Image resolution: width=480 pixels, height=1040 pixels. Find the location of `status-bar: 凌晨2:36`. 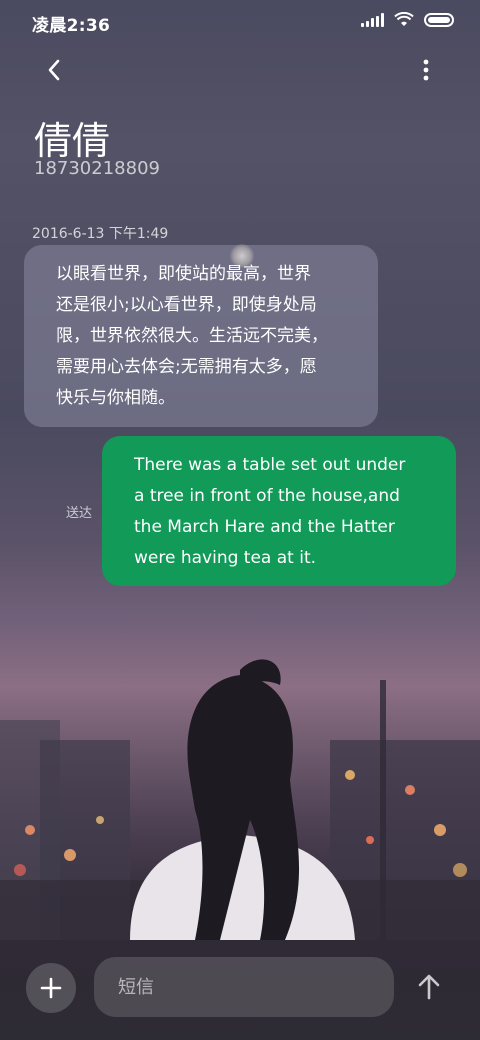

status-bar: 凌晨2:36 is located at coordinates (240, 22).